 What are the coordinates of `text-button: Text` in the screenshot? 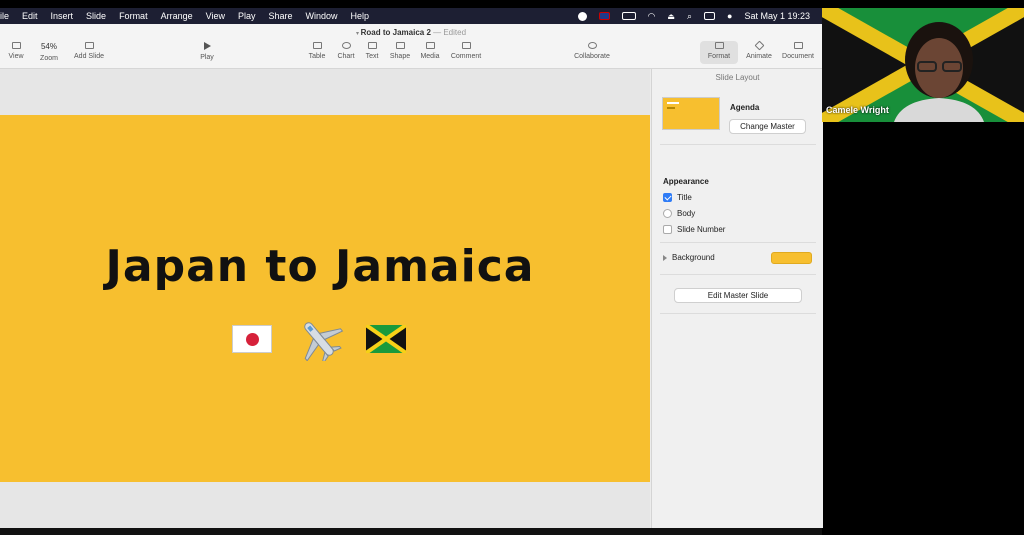 It's located at (372, 51).